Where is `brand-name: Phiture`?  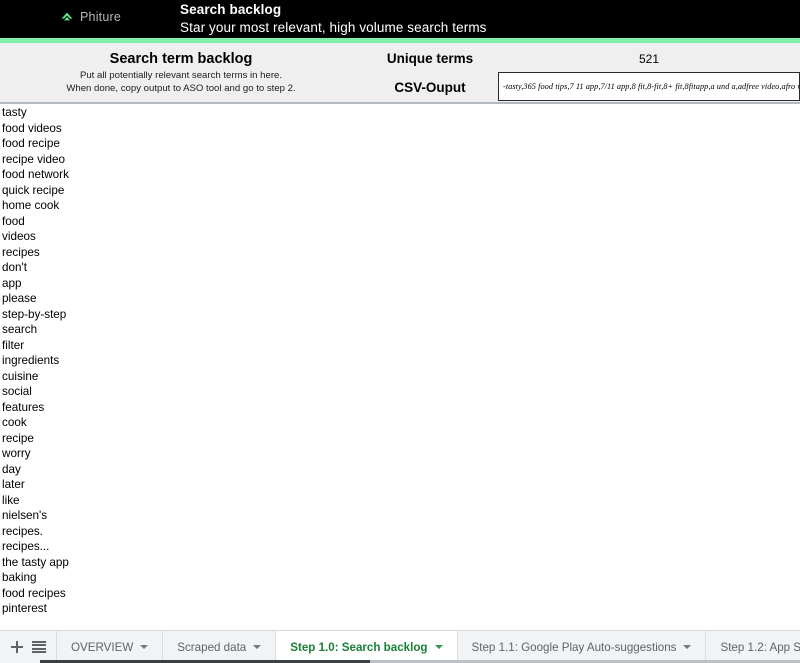
brand-name: Phiture is located at coordinates (101, 17).